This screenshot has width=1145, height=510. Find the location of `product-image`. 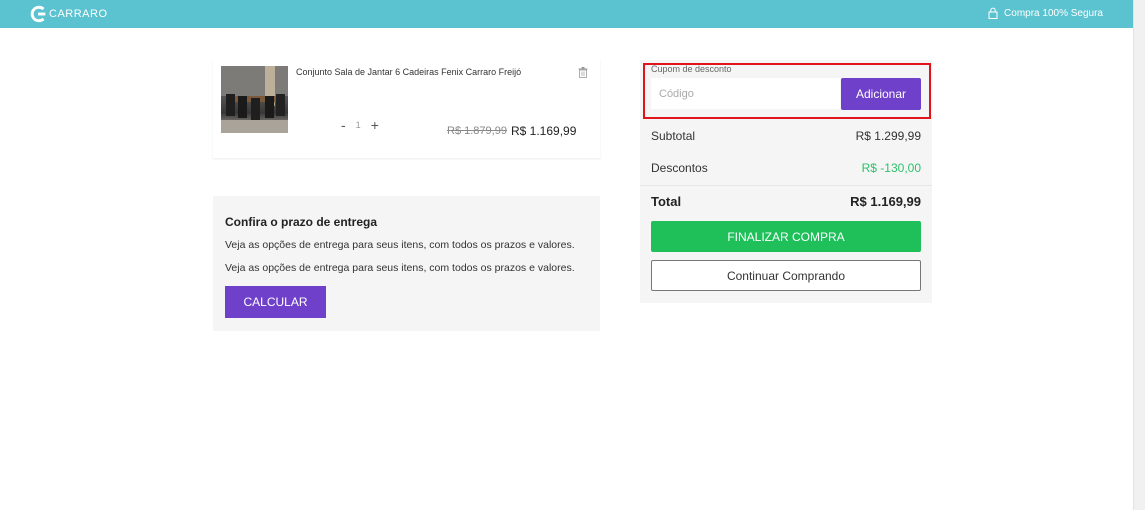

product-image is located at coordinates (254, 99).